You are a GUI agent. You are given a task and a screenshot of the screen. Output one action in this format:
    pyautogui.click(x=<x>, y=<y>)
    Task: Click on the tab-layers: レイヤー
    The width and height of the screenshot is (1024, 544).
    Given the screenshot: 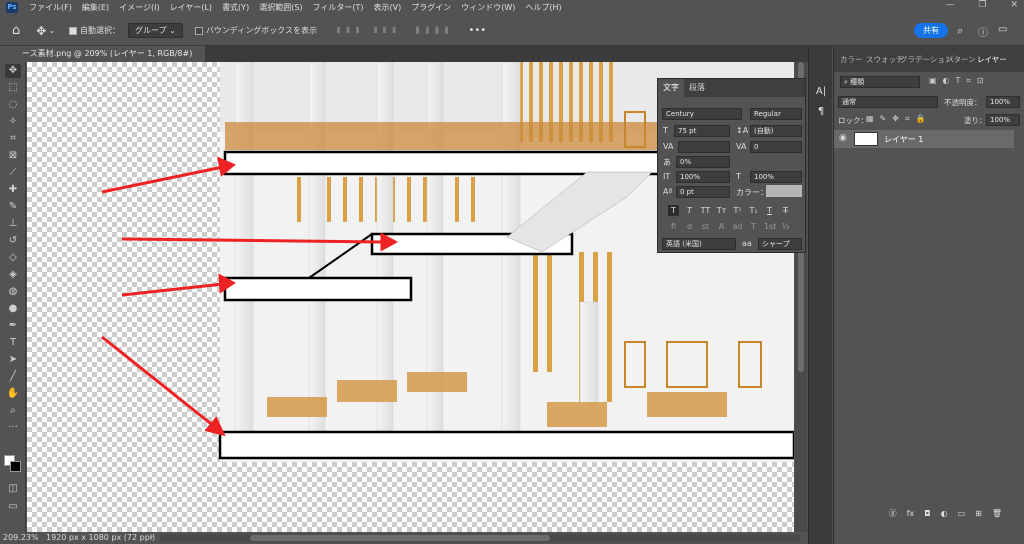 What is the action you would take?
    pyautogui.click(x=992, y=59)
    